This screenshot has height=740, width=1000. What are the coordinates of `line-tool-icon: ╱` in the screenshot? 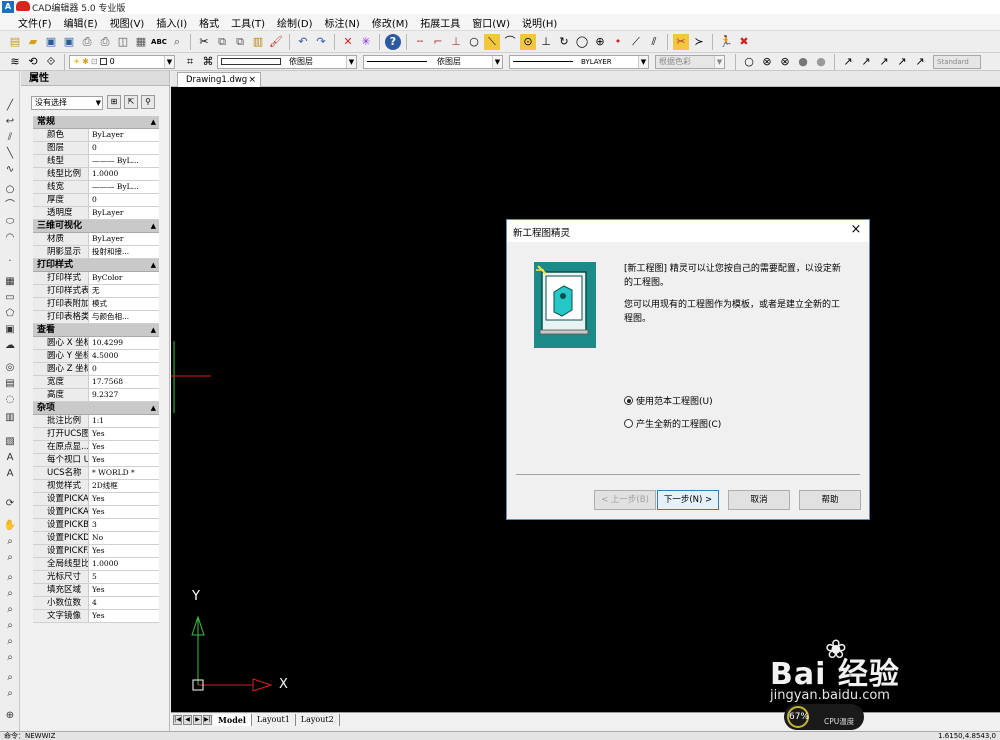 It's located at (10, 105).